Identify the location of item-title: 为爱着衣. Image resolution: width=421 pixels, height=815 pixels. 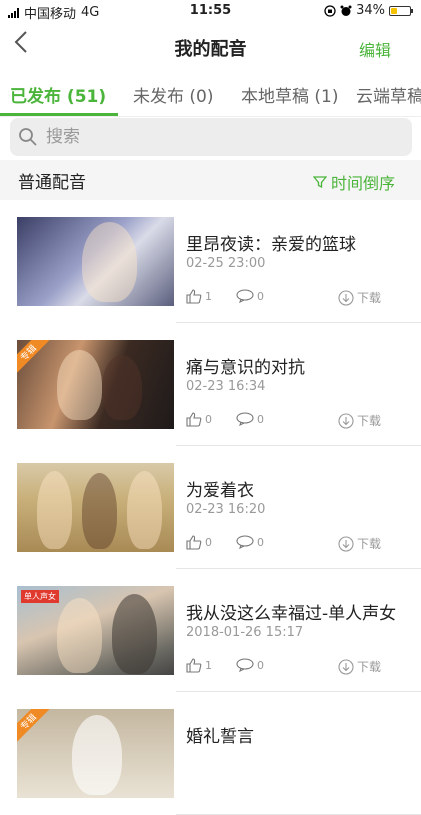
(220, 491).